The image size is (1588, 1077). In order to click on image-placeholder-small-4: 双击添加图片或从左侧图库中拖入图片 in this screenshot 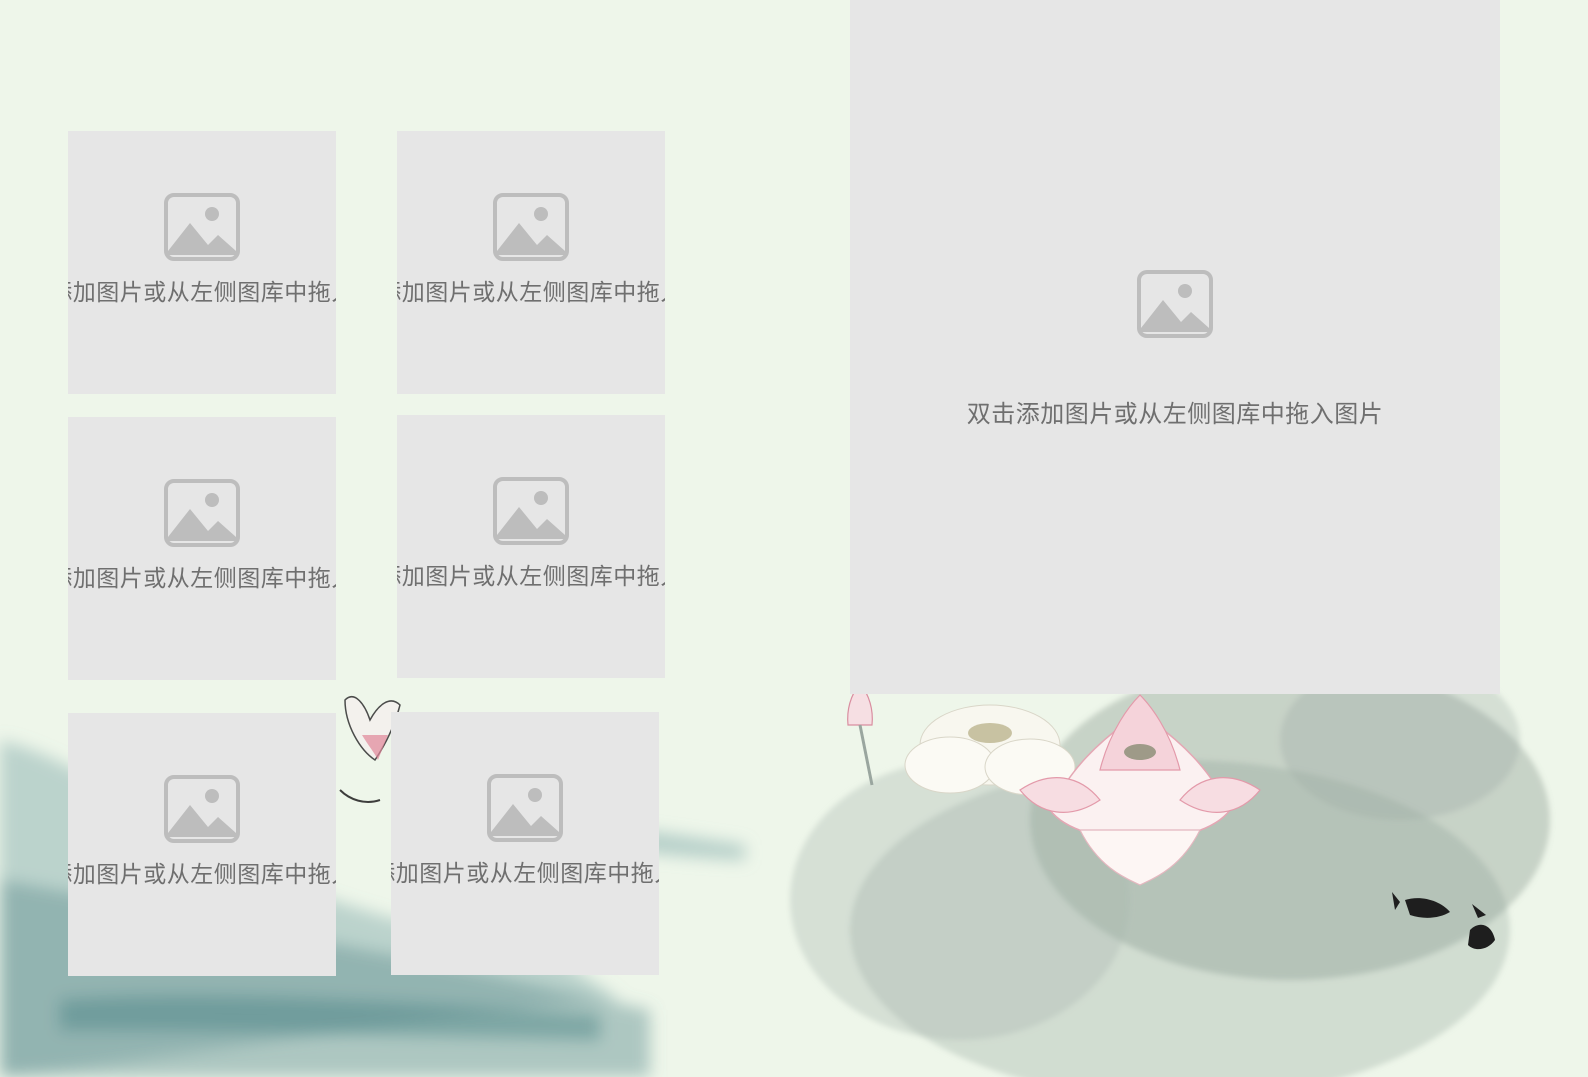, I will do `click(531, 546)`.